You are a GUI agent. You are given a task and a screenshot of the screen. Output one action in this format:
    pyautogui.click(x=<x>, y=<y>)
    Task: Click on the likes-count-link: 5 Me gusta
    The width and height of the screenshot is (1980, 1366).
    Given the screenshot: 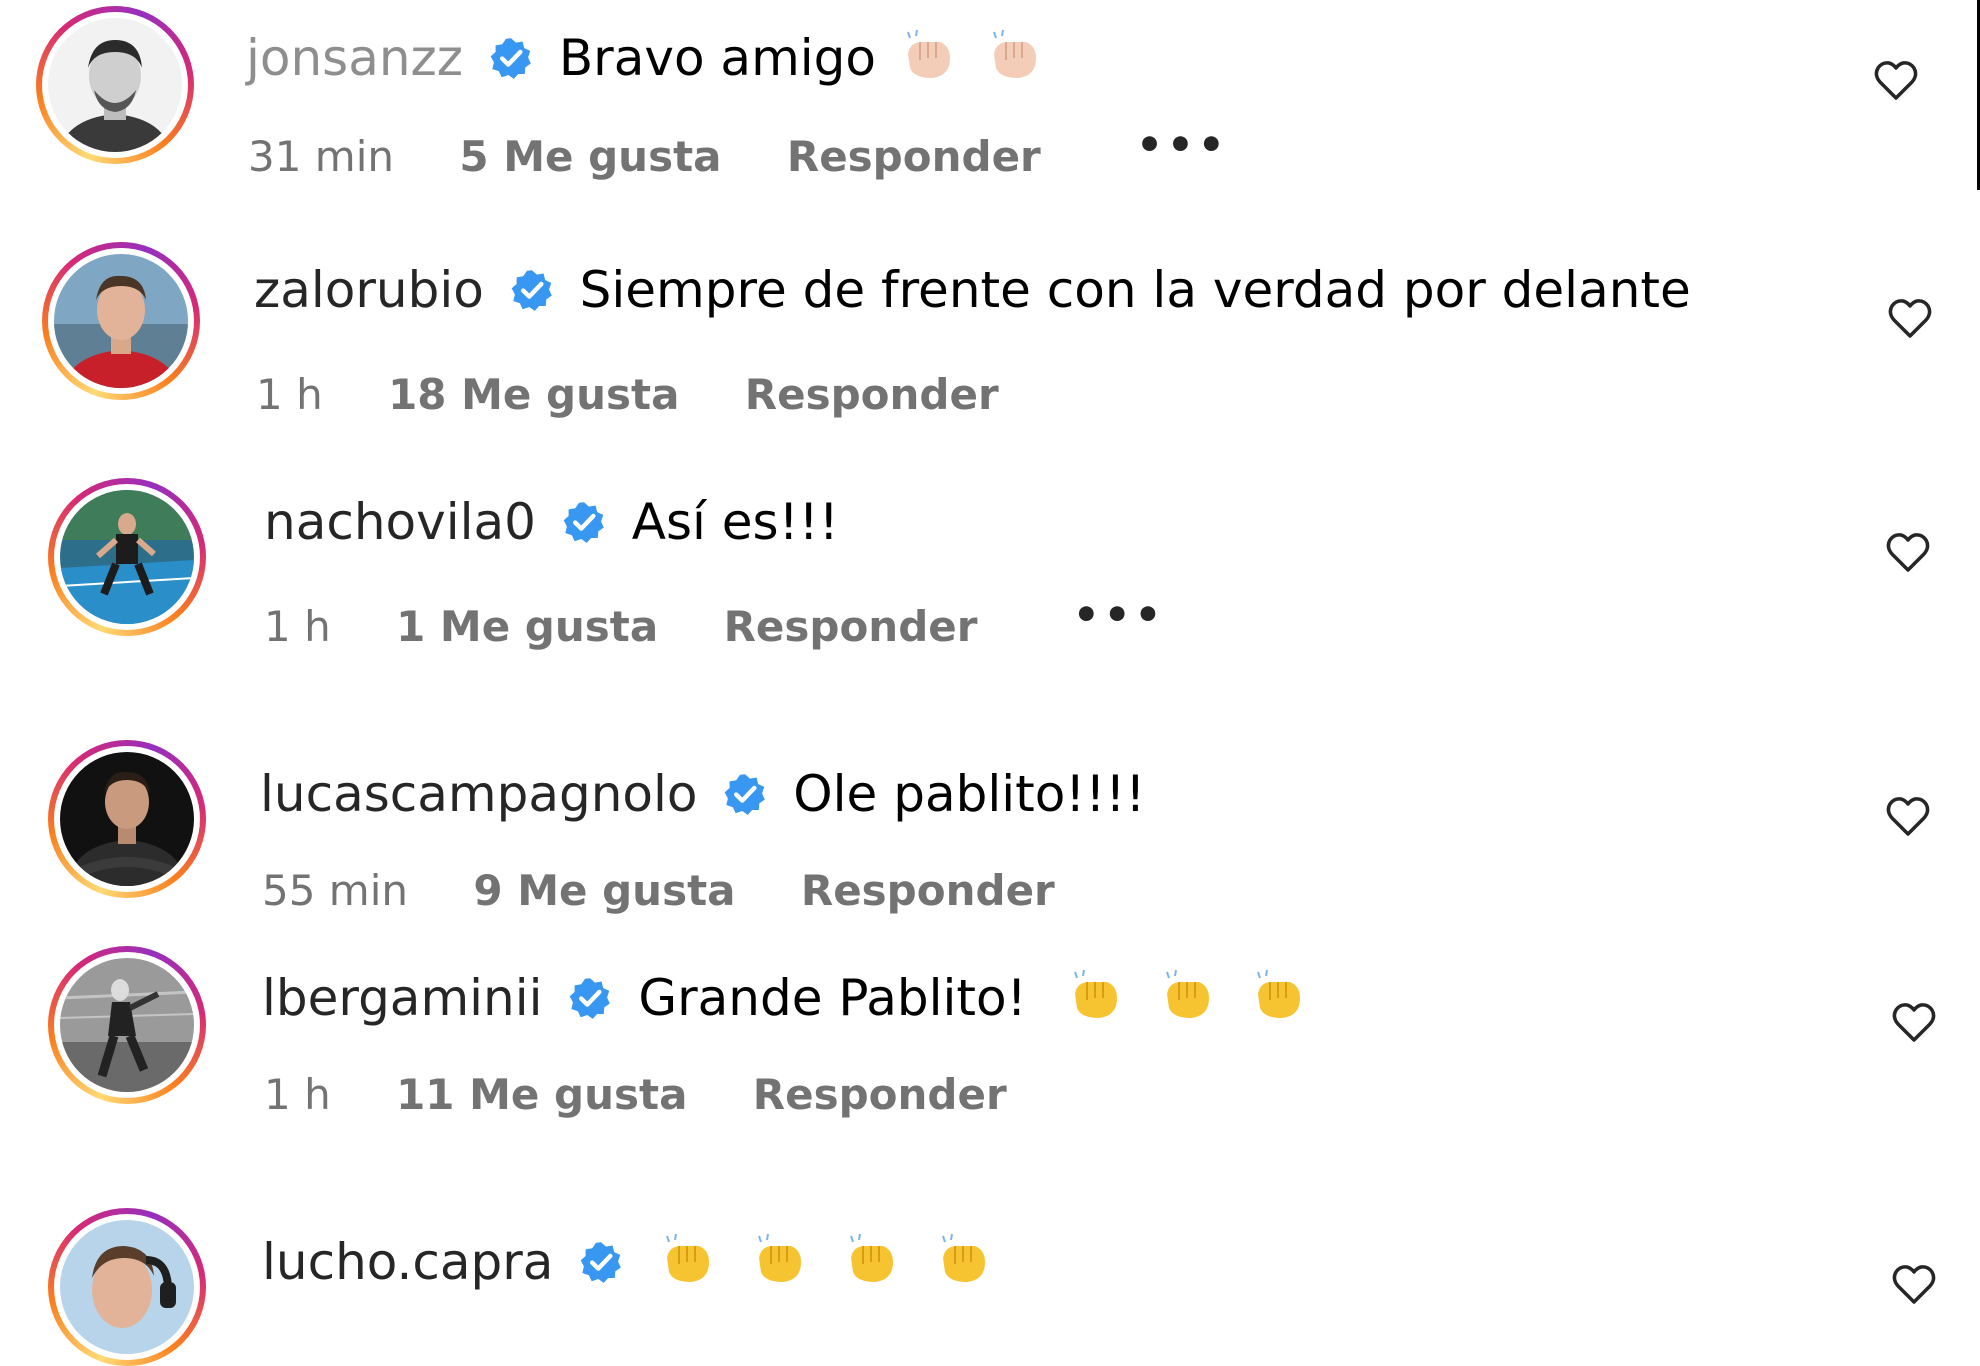 What is the action you would take?
    pyautogui.click(x=590, y=157)
    